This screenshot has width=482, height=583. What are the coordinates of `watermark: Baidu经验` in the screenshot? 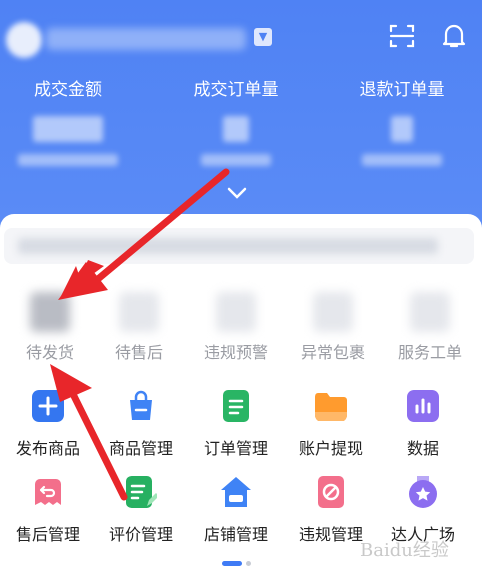 It's located at (404, 550).